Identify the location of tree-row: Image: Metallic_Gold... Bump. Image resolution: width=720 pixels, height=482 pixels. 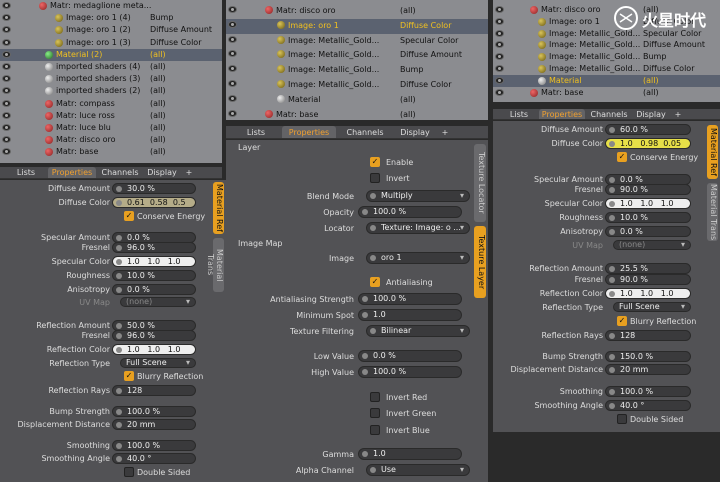
(357, 70).